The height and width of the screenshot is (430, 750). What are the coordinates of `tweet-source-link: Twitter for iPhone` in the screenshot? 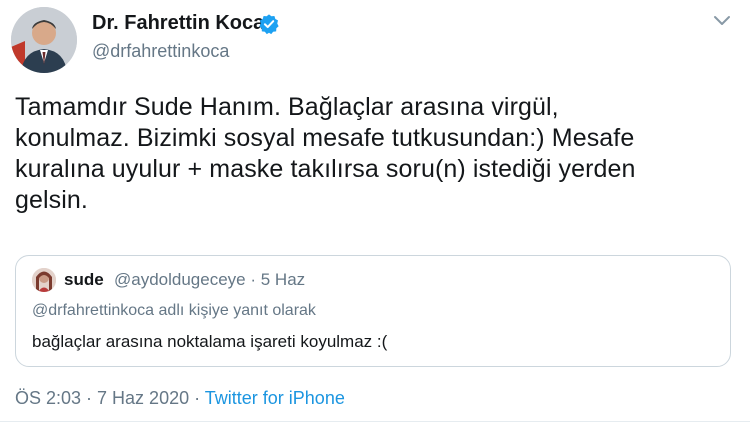 It's located at (275, 398).